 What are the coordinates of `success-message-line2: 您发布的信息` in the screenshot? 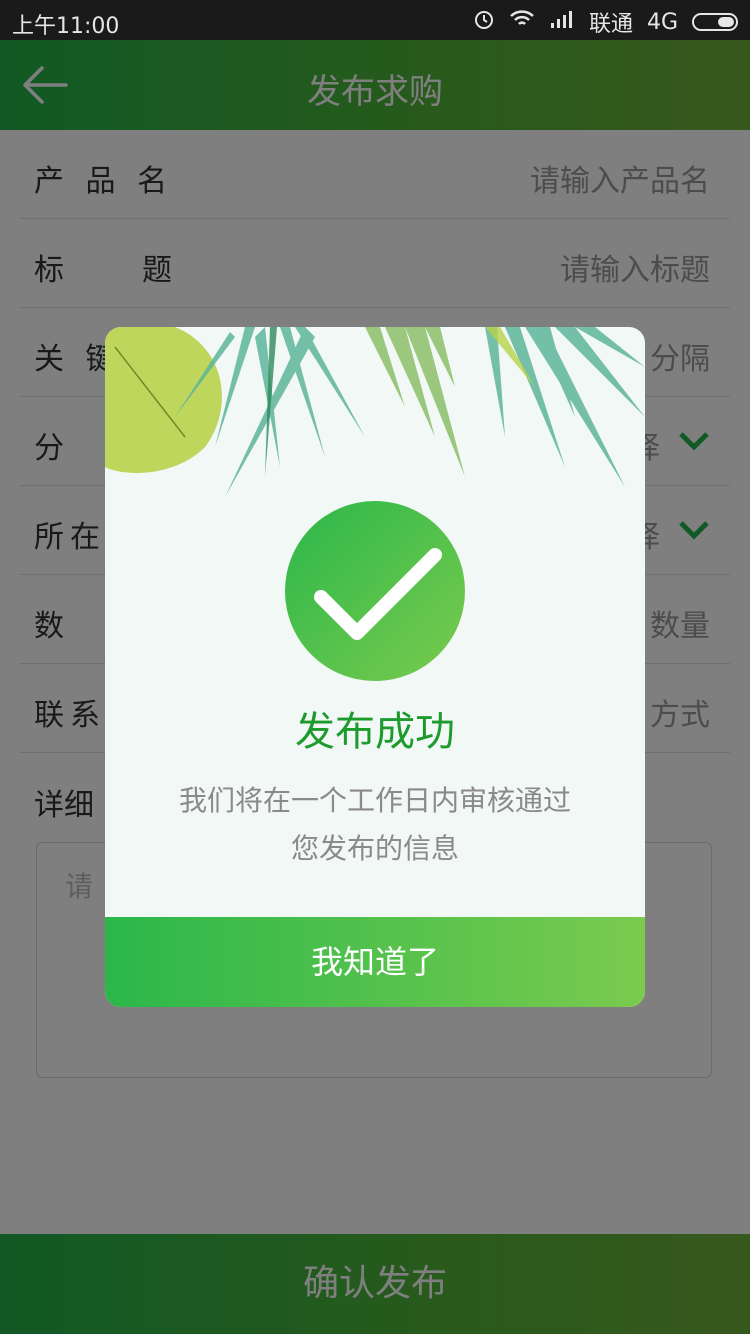 It's located at (374, 848).